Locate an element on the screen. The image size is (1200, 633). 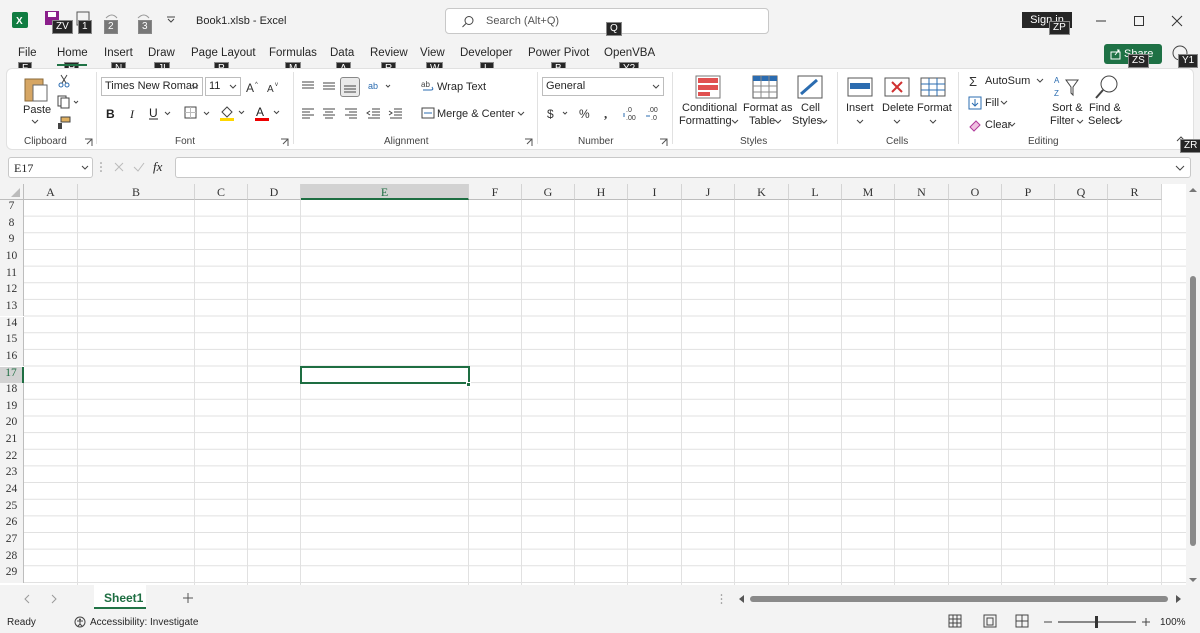
column-header-r: R is located at coordinates (1135, 192).